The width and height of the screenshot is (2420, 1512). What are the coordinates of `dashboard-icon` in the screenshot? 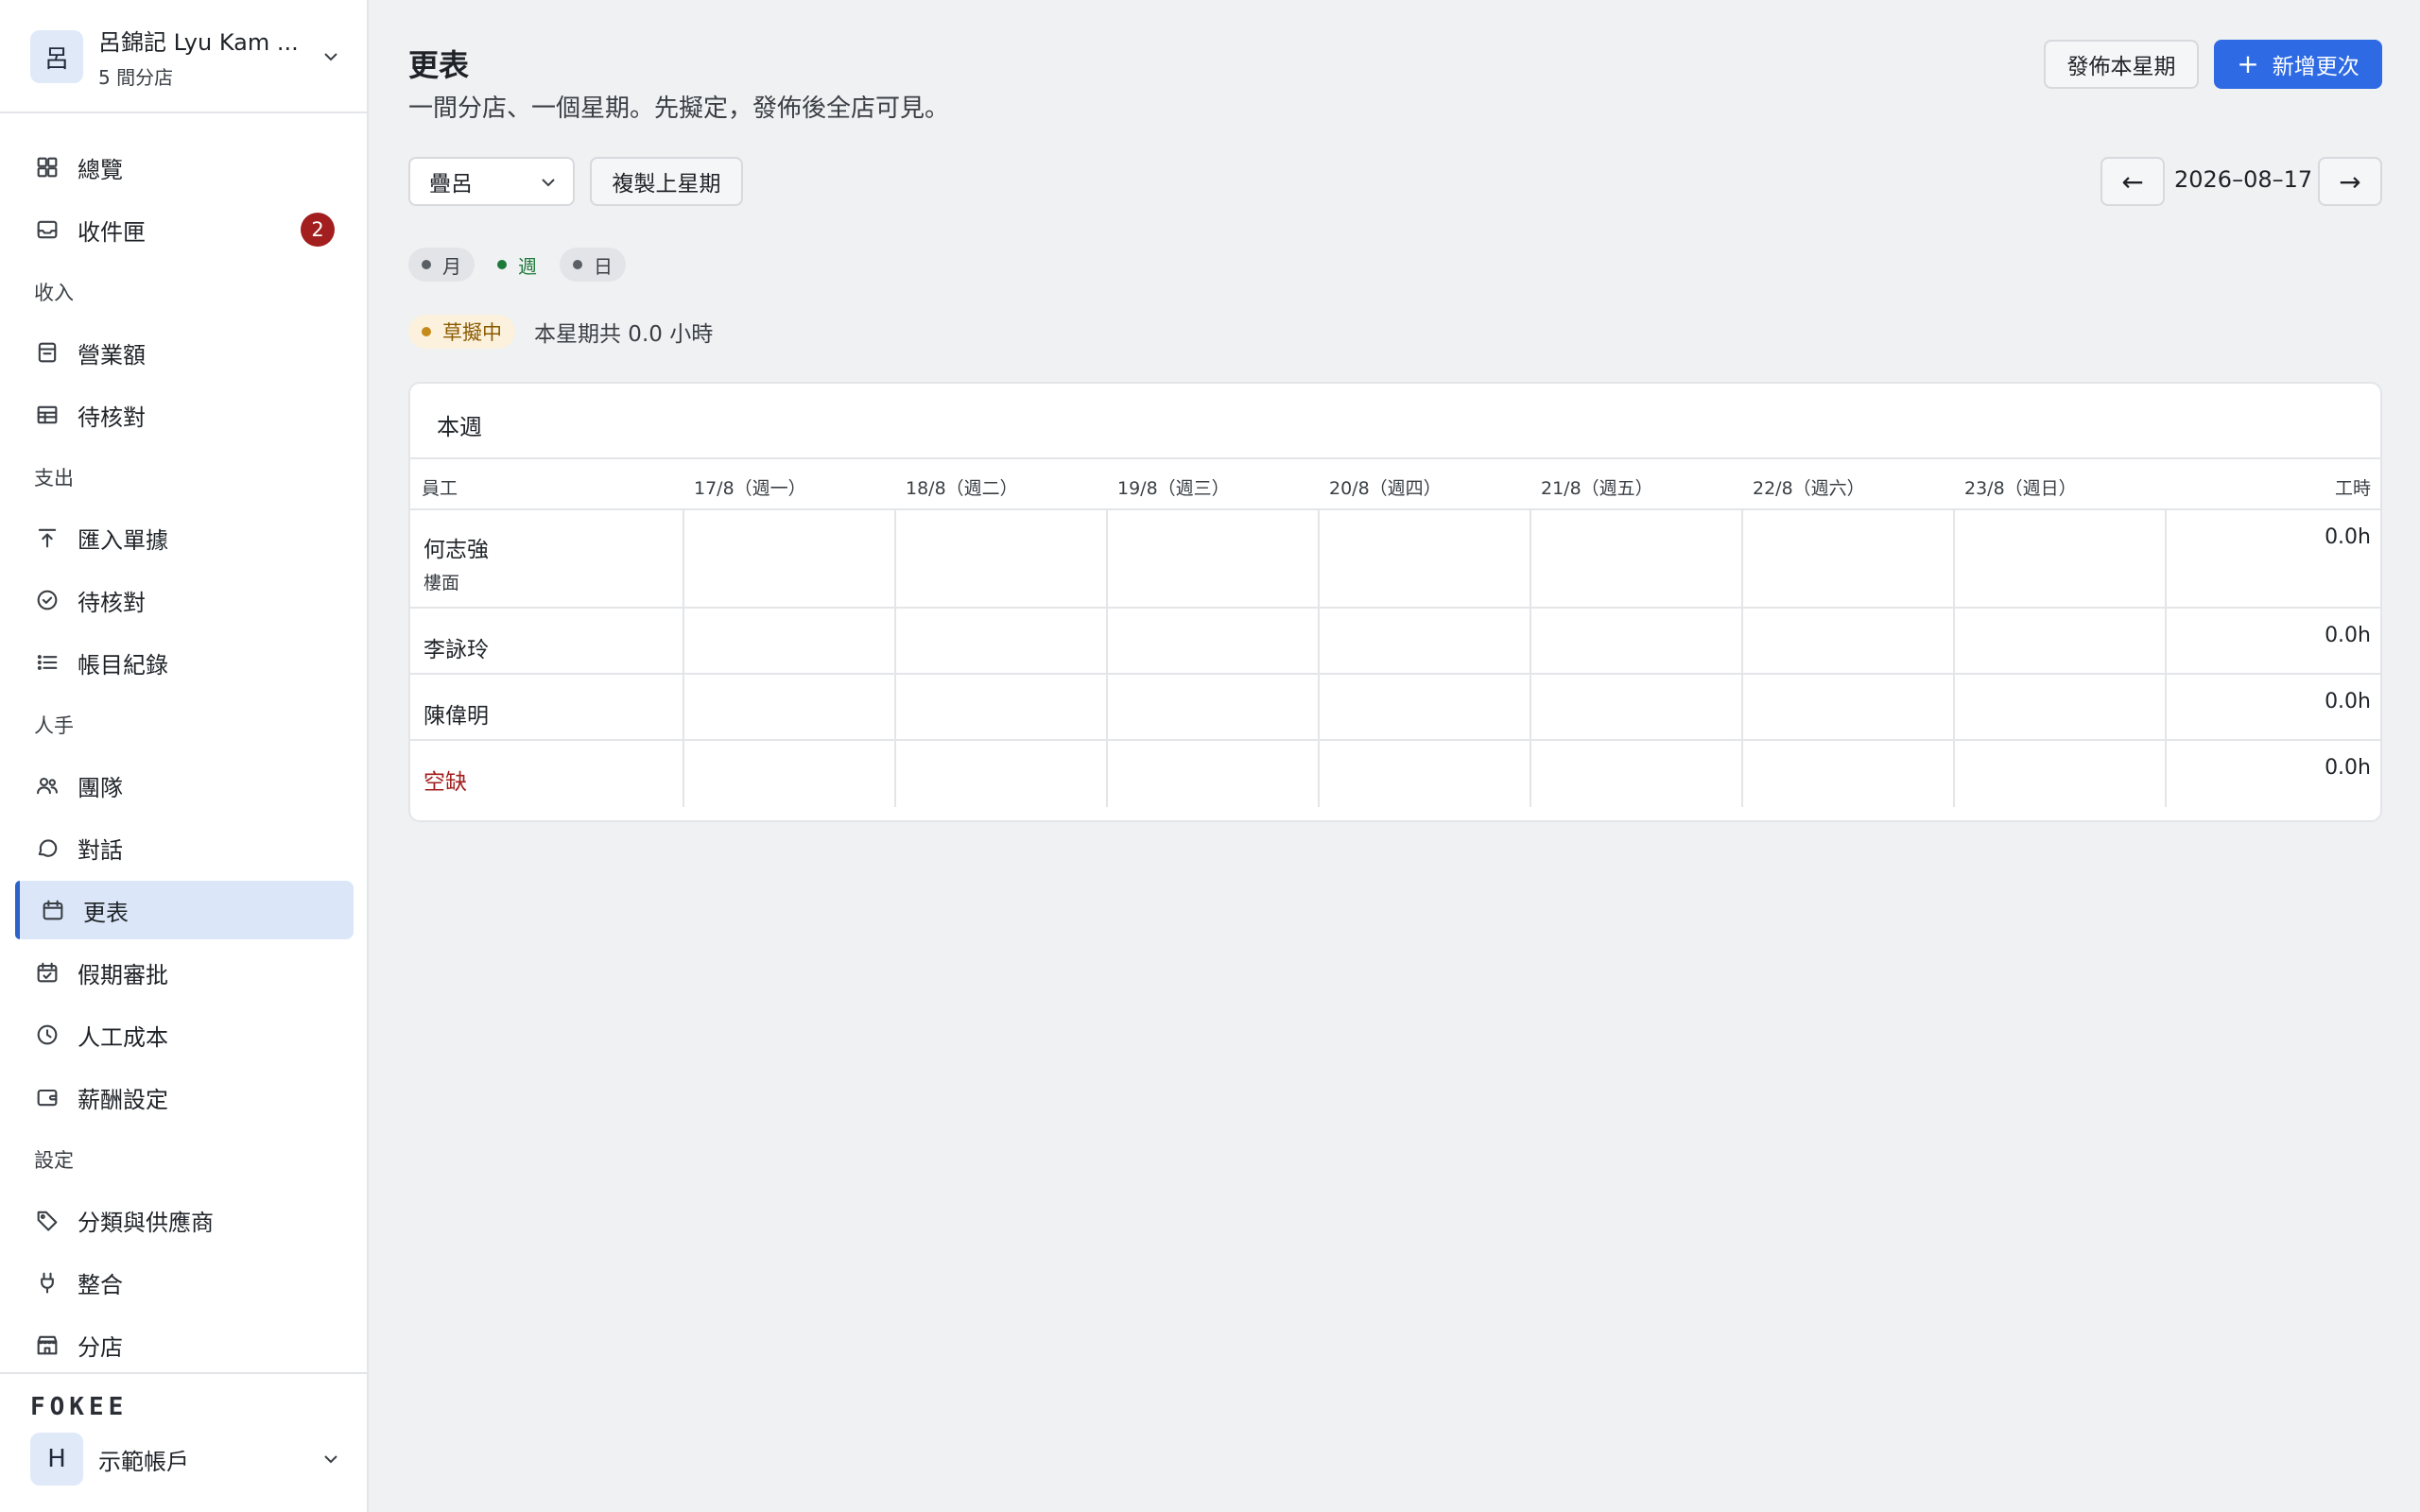 It's located at (47, 167).